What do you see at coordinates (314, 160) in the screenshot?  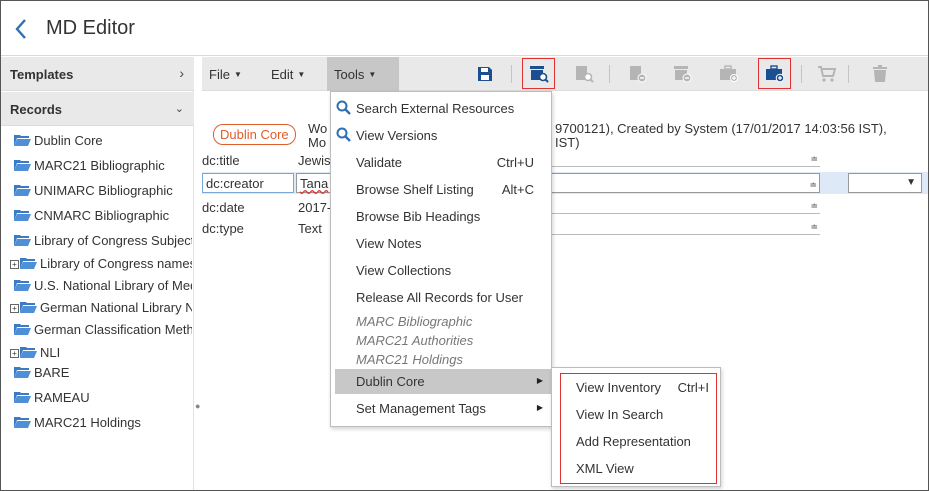 I see `field-value: Jewis` at bounding box center [314, 160].